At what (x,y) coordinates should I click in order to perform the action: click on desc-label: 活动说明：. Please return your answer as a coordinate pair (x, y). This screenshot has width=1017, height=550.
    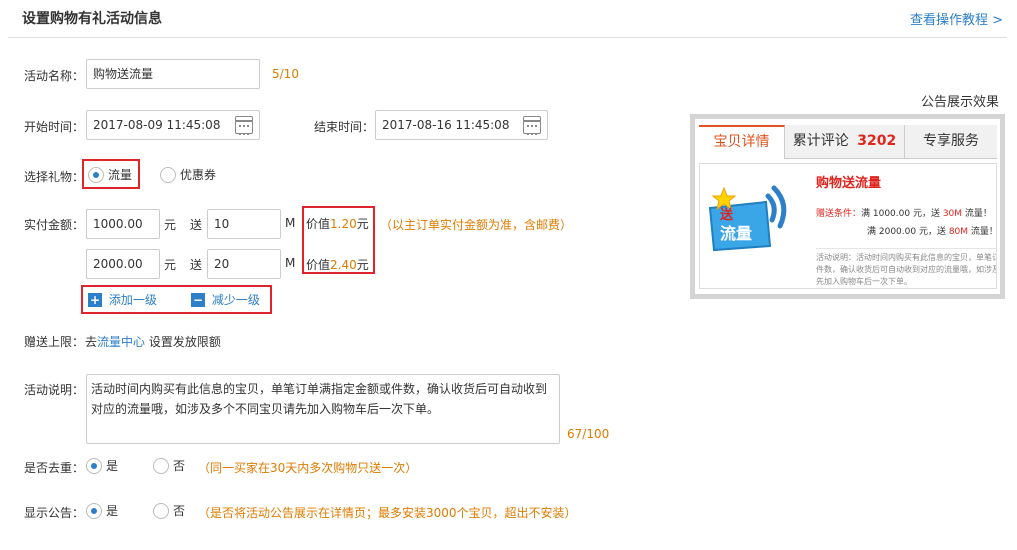
    Looking at the image, I should click on (54, 390).